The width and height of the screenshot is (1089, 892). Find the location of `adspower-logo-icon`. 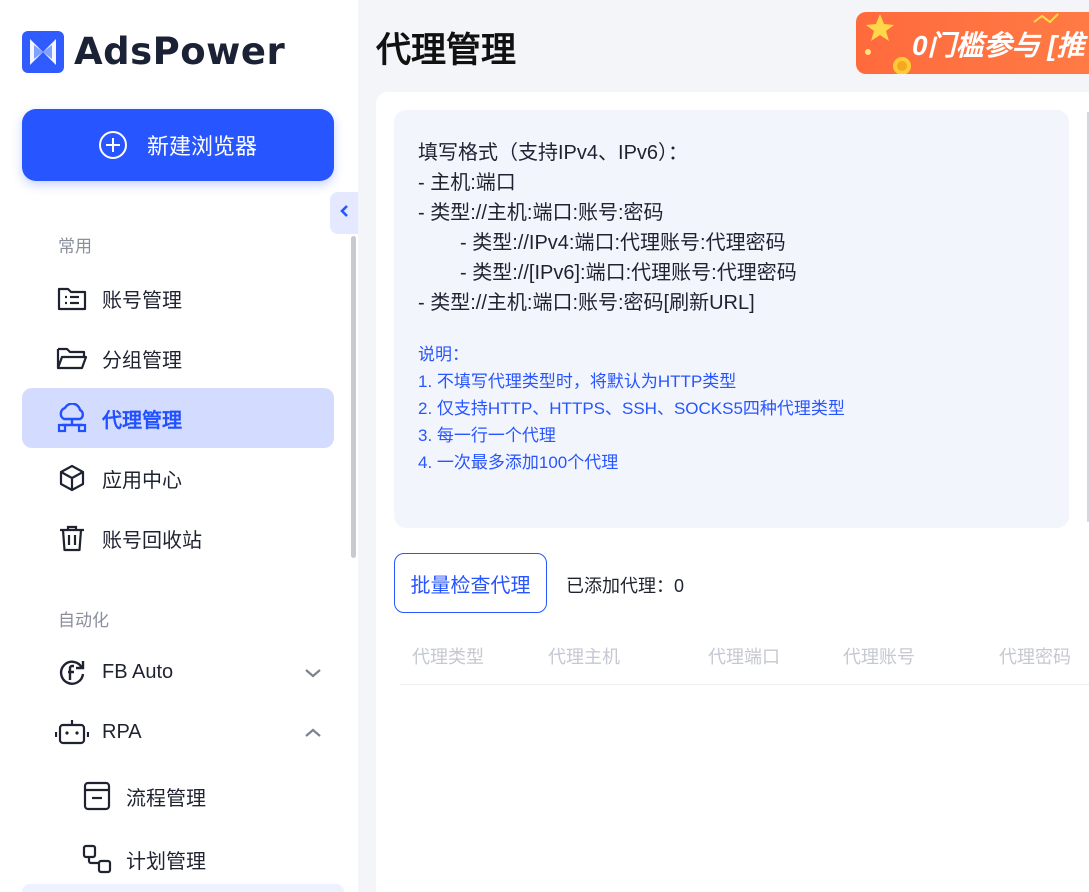

adspower-logo-icon is located at coordinates (43, 51).